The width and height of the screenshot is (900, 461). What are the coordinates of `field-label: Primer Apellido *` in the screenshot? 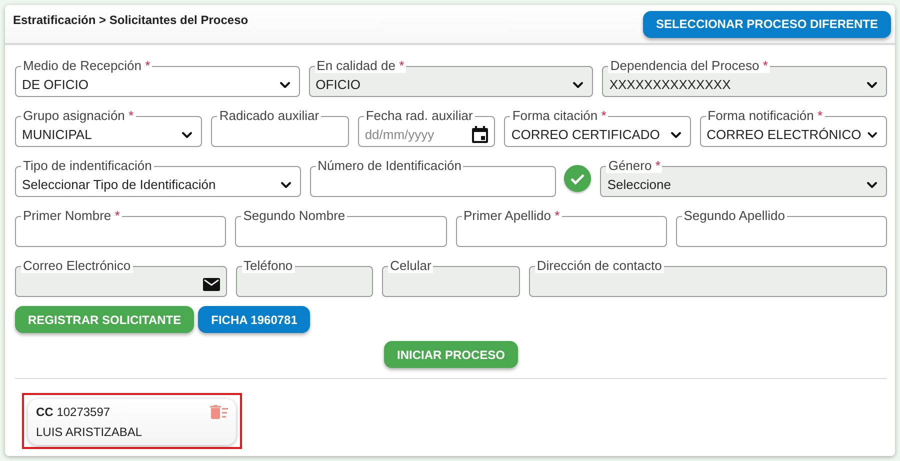 It's located at (512, 216).